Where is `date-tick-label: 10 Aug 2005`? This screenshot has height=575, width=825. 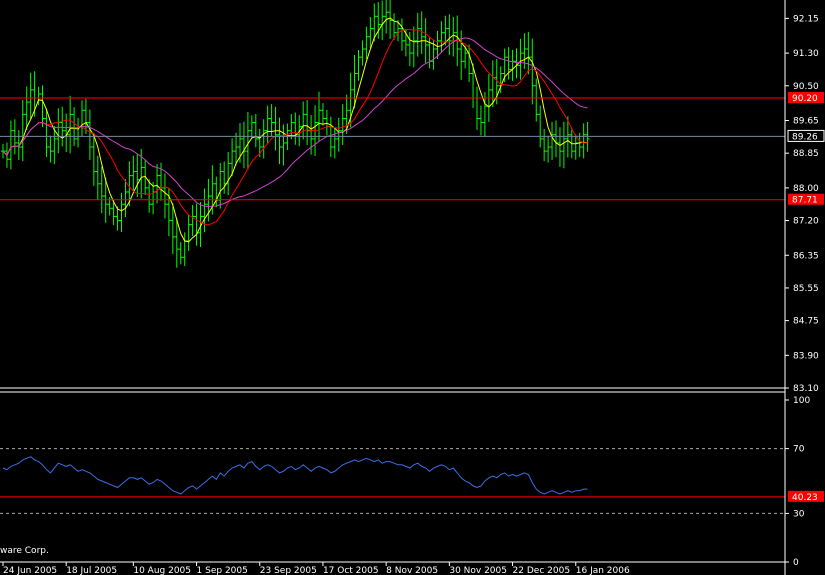
date-tick-label: 10 Aug 2005 is located at coordinates (162, 570).